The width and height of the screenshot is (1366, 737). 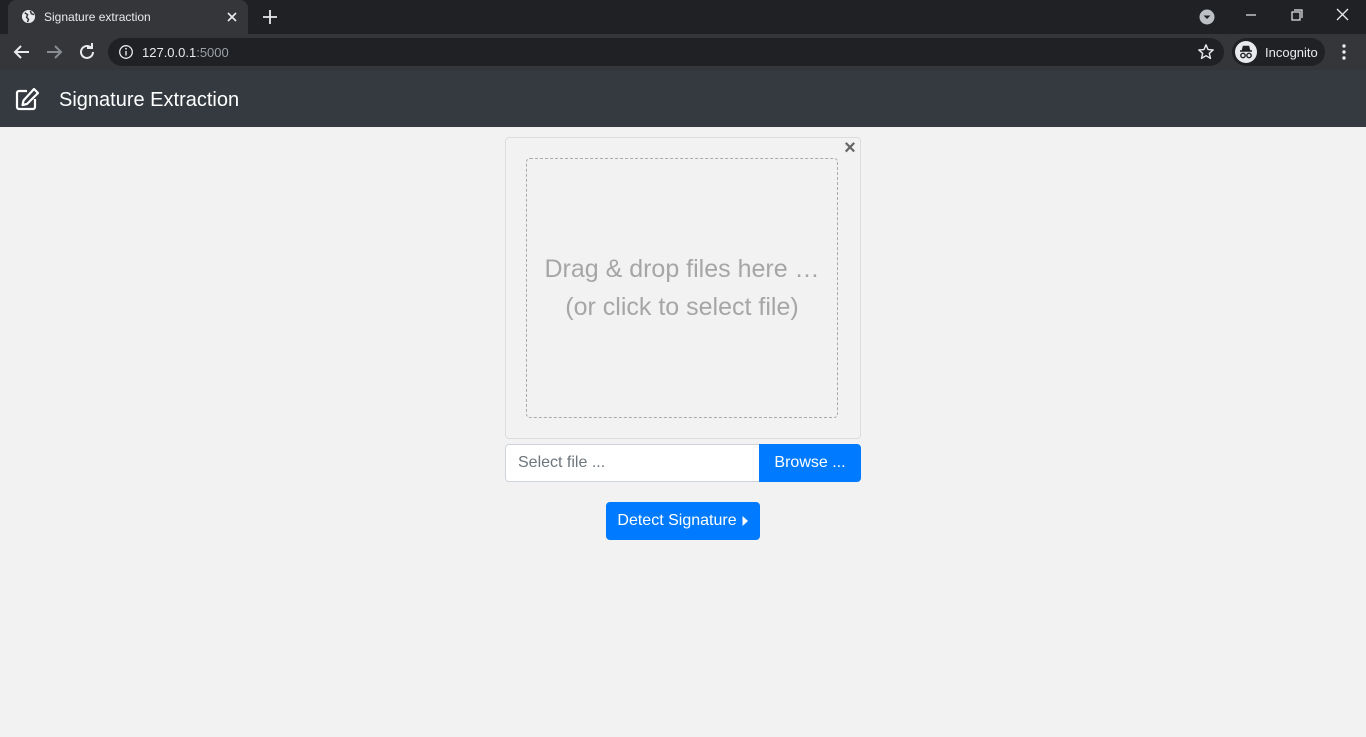 What do you see at coordinates (212, 52) in the screenshot?
I see `url-port: :5000` at bounding box center [212, 52].